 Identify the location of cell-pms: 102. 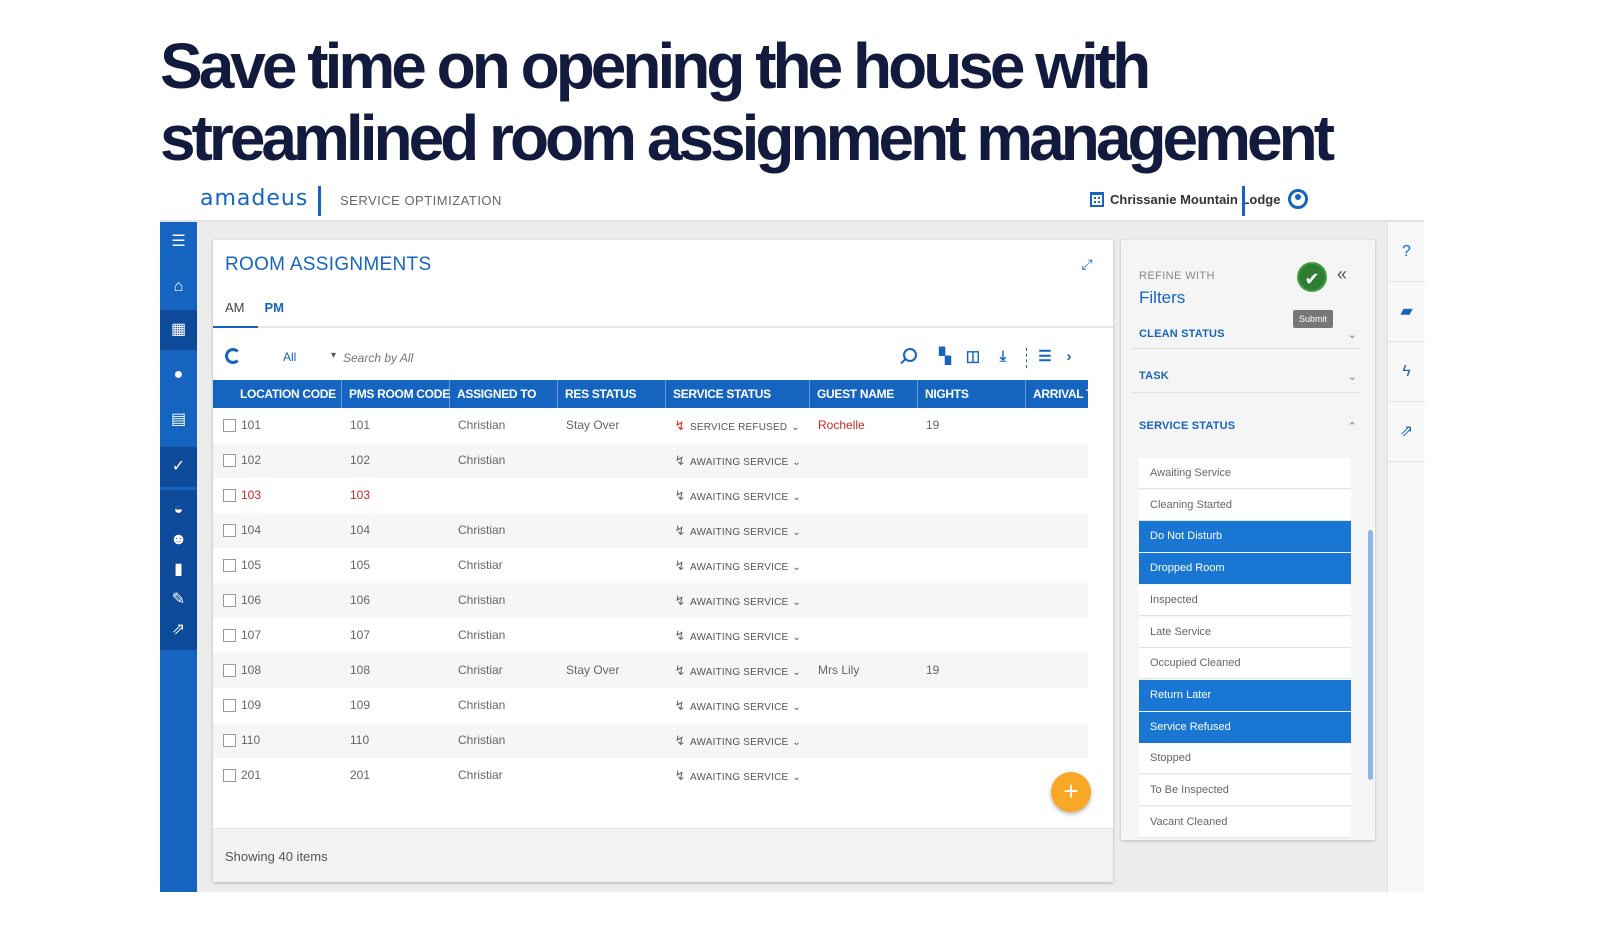
(360, 460).